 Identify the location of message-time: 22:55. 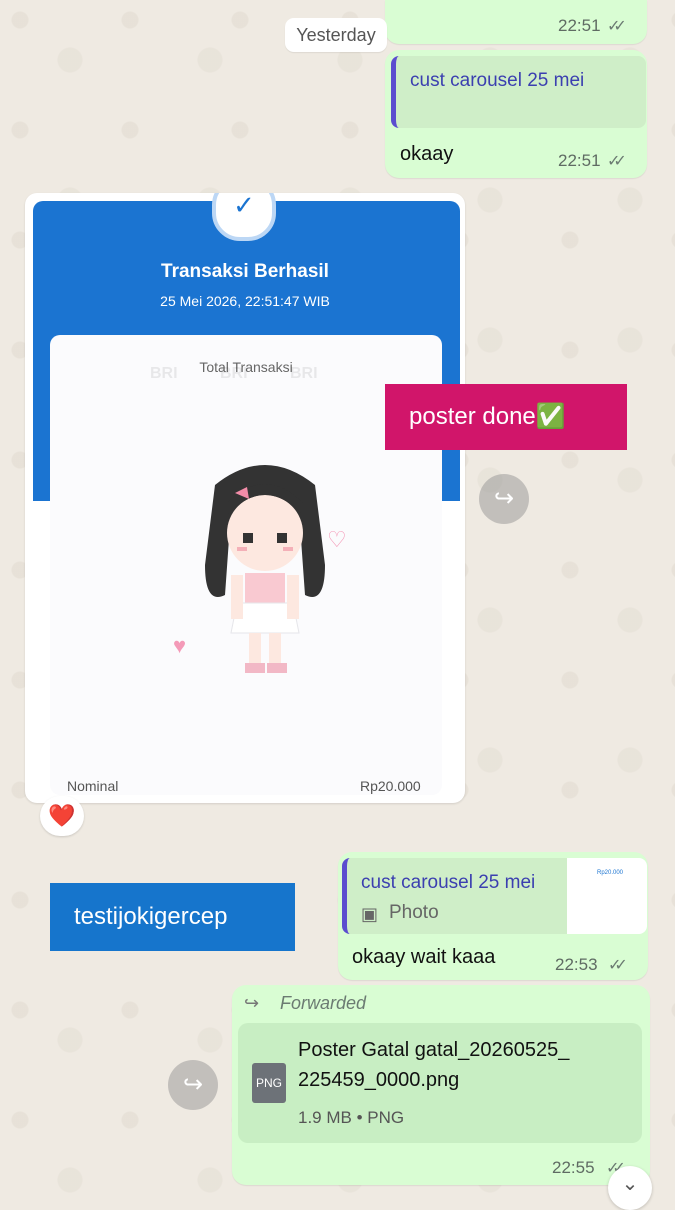
(573, 1167).